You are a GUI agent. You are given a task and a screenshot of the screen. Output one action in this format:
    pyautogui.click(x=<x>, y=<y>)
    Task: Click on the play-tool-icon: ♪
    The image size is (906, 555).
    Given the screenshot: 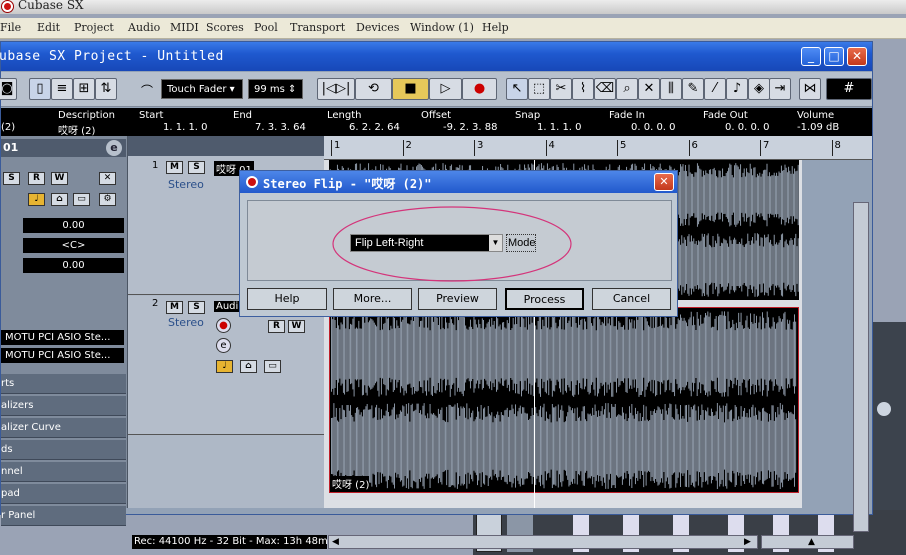 What is the action you would take?
    pyautogui.click(x=737, y=89)
    